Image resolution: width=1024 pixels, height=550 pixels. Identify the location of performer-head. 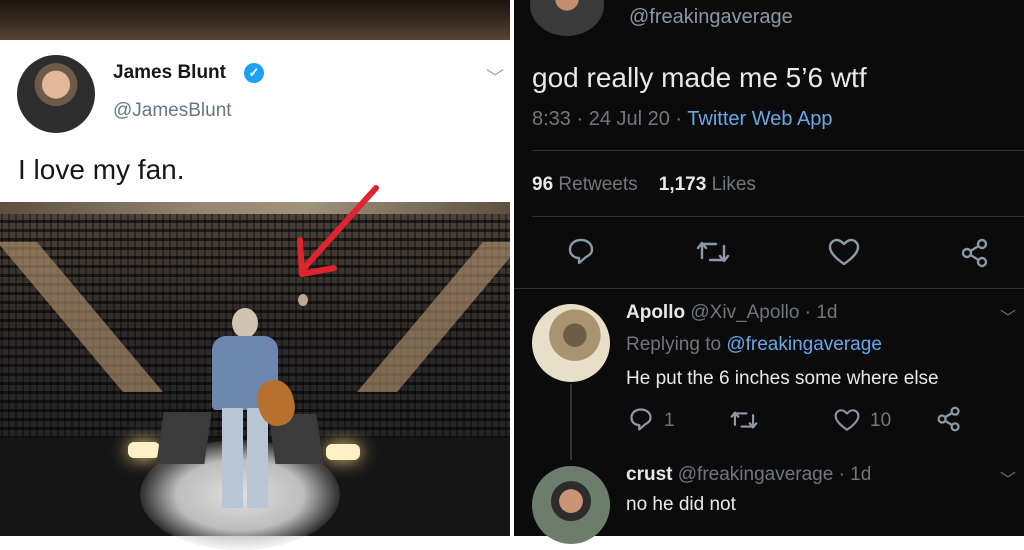
(245, 323).